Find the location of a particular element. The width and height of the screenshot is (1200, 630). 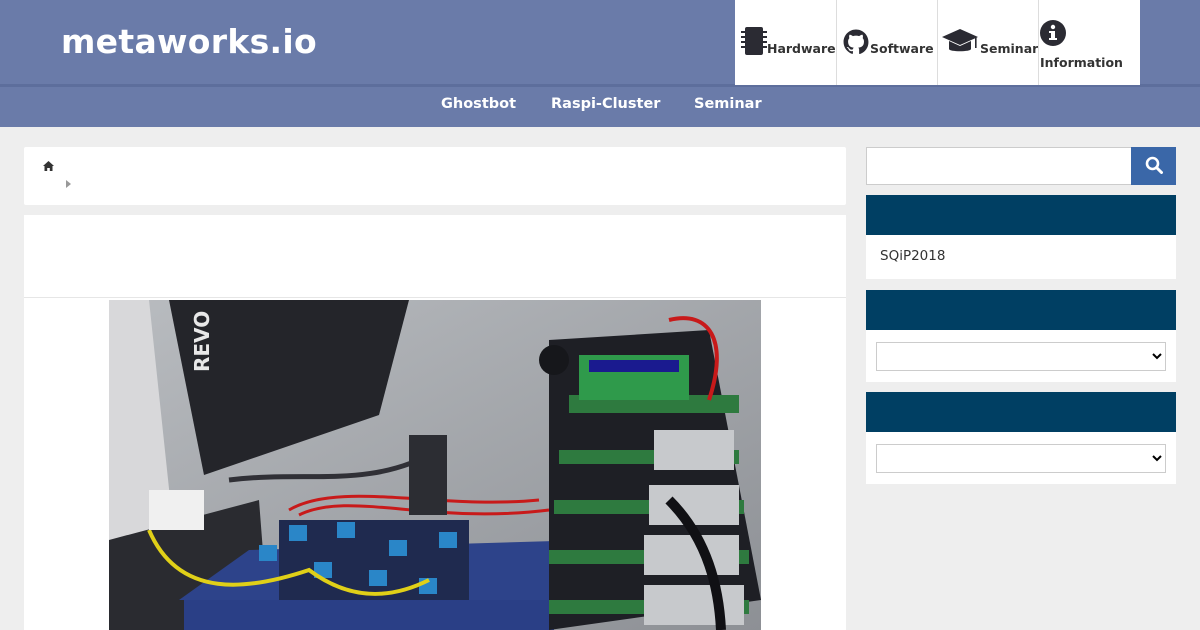

topnav-label: Hardware is located at coordinates (801, 48).